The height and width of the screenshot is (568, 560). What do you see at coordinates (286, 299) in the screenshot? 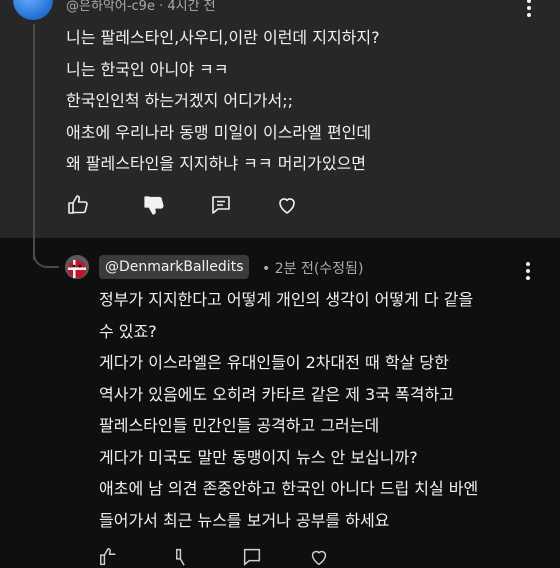
I see `reply-line: 정부가 지지한다고 어떻게 개인의 생각이 어떻게 다 같을` at bounding box center [286, 299].